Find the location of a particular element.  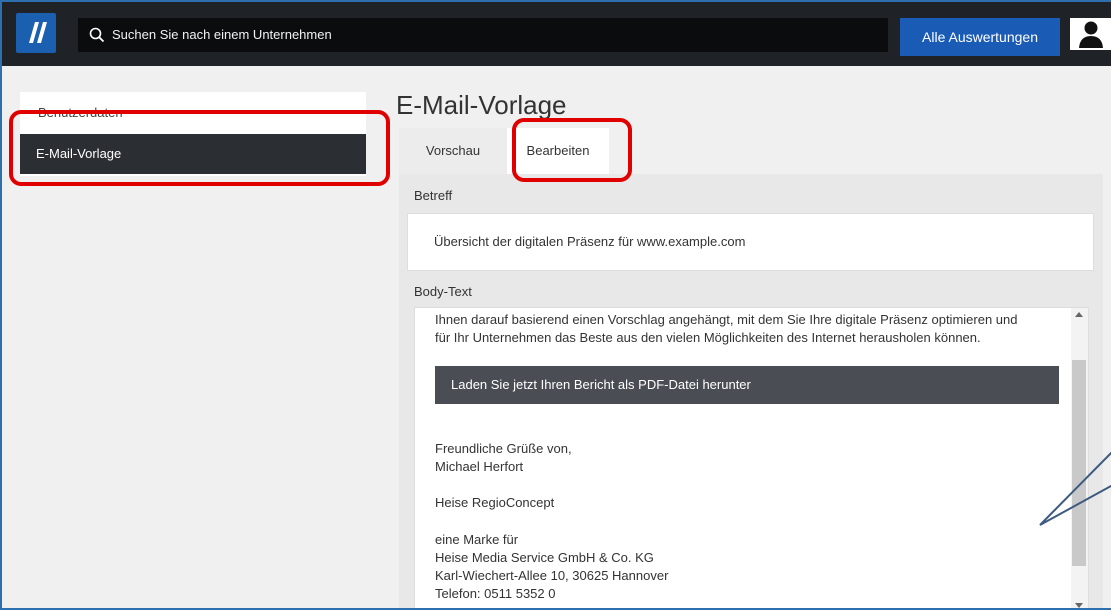

signature-address: Karl-Wiechert-Allee 10, 30625 Hannover is located at coordinates (552, 575).